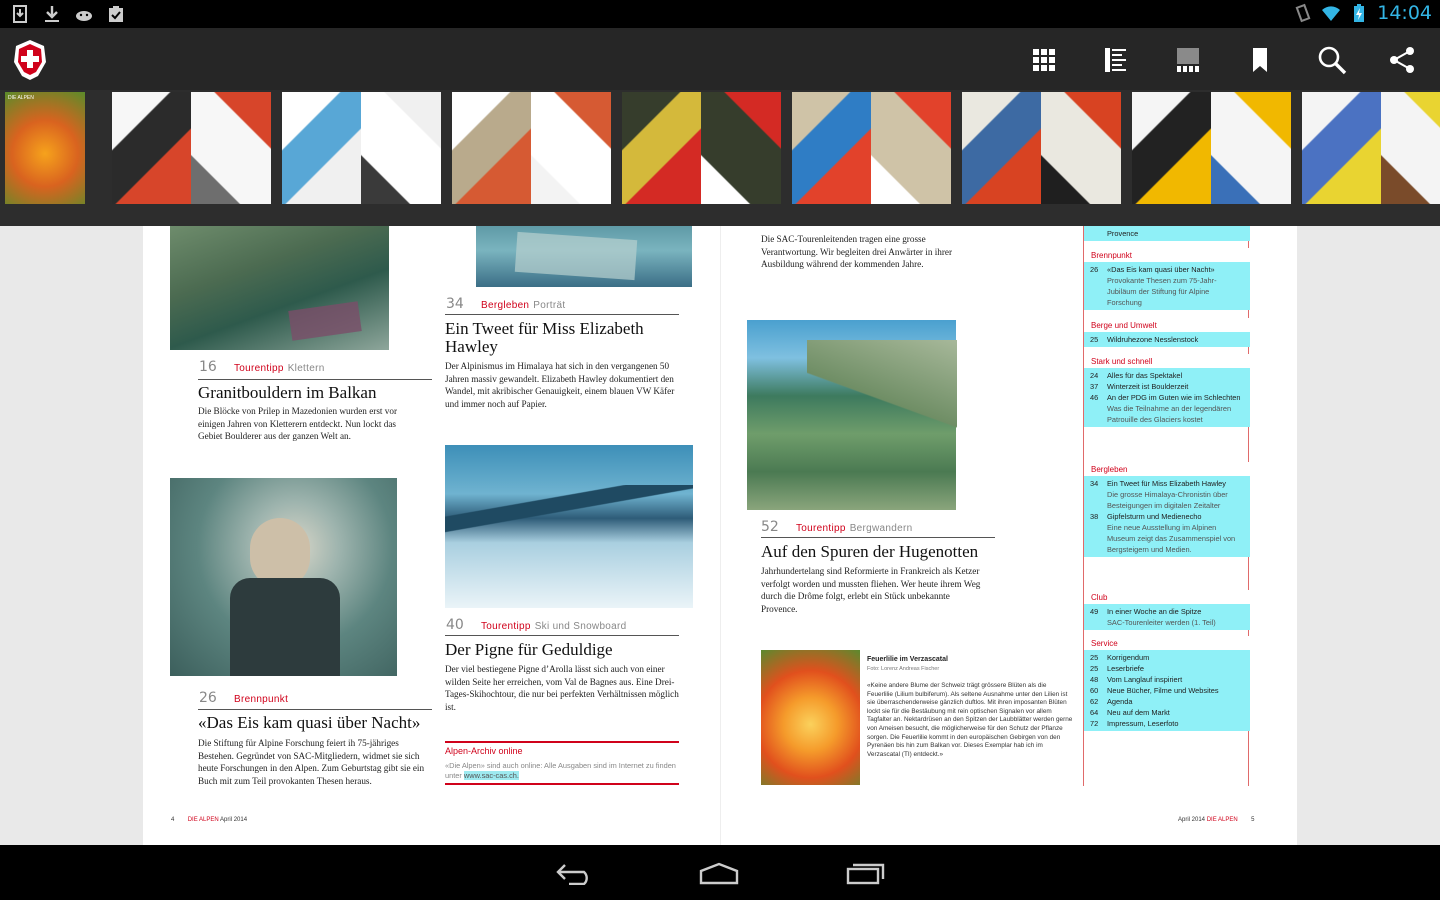 Image resolution: width=1440 pixels, height=900 pixels. I want to click on thumbnail-strip-button, so click(1188, 60).